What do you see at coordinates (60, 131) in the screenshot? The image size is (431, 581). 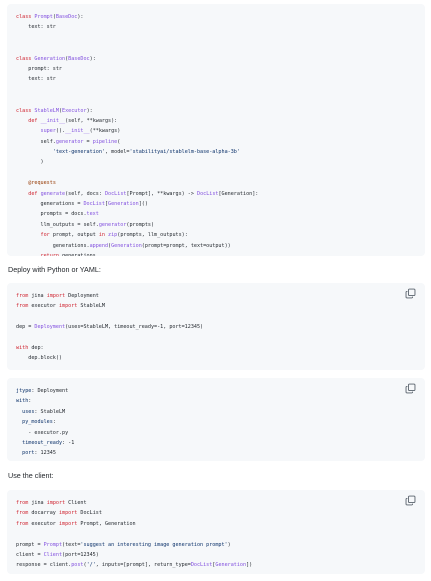 I see `code-token: ().` at bounding box center [60, 131].